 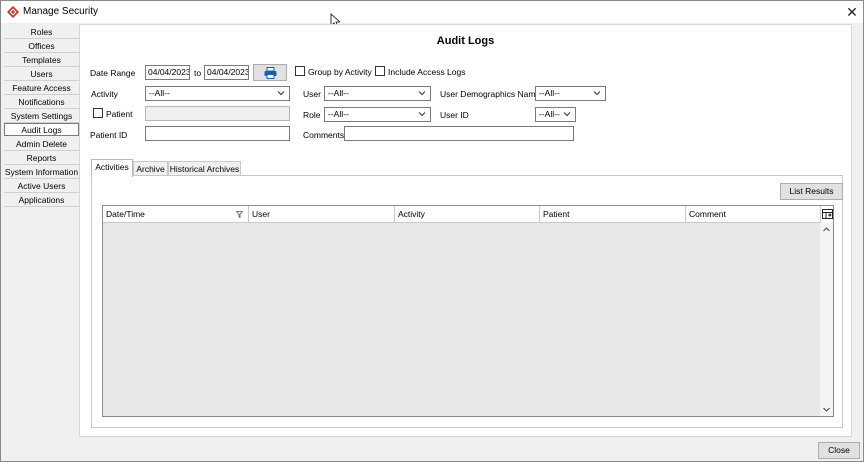 I want to click on column-chooser-icon, so click(x=826, y=214).